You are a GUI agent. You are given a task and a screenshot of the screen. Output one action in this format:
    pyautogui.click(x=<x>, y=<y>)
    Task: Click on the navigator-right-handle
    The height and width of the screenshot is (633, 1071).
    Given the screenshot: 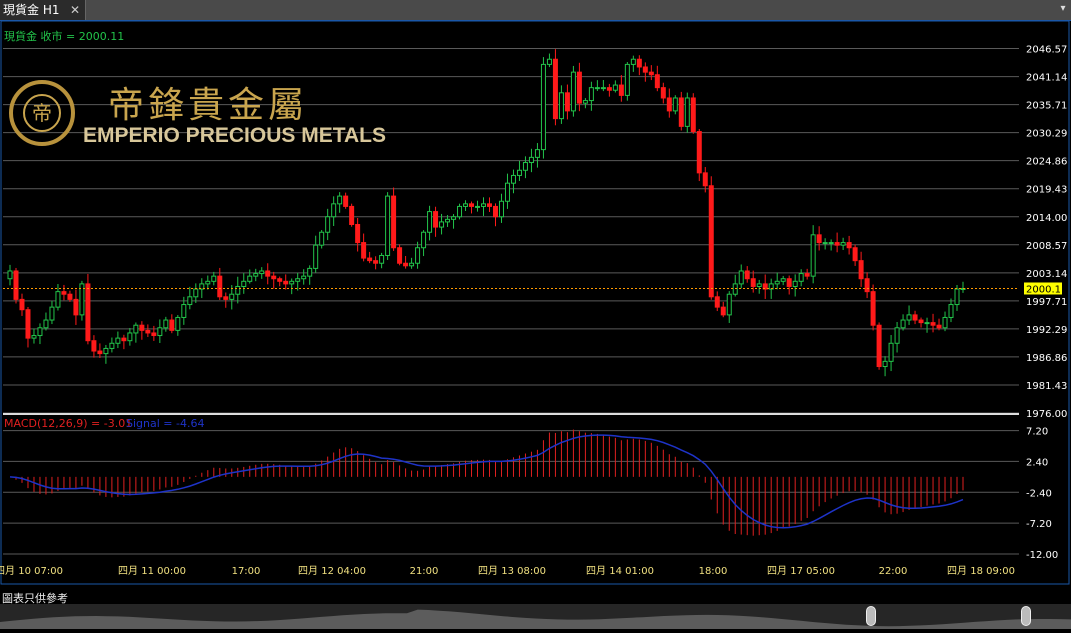 What is the action you would take?
    pyautogui.click(x=1026, y=616)
    